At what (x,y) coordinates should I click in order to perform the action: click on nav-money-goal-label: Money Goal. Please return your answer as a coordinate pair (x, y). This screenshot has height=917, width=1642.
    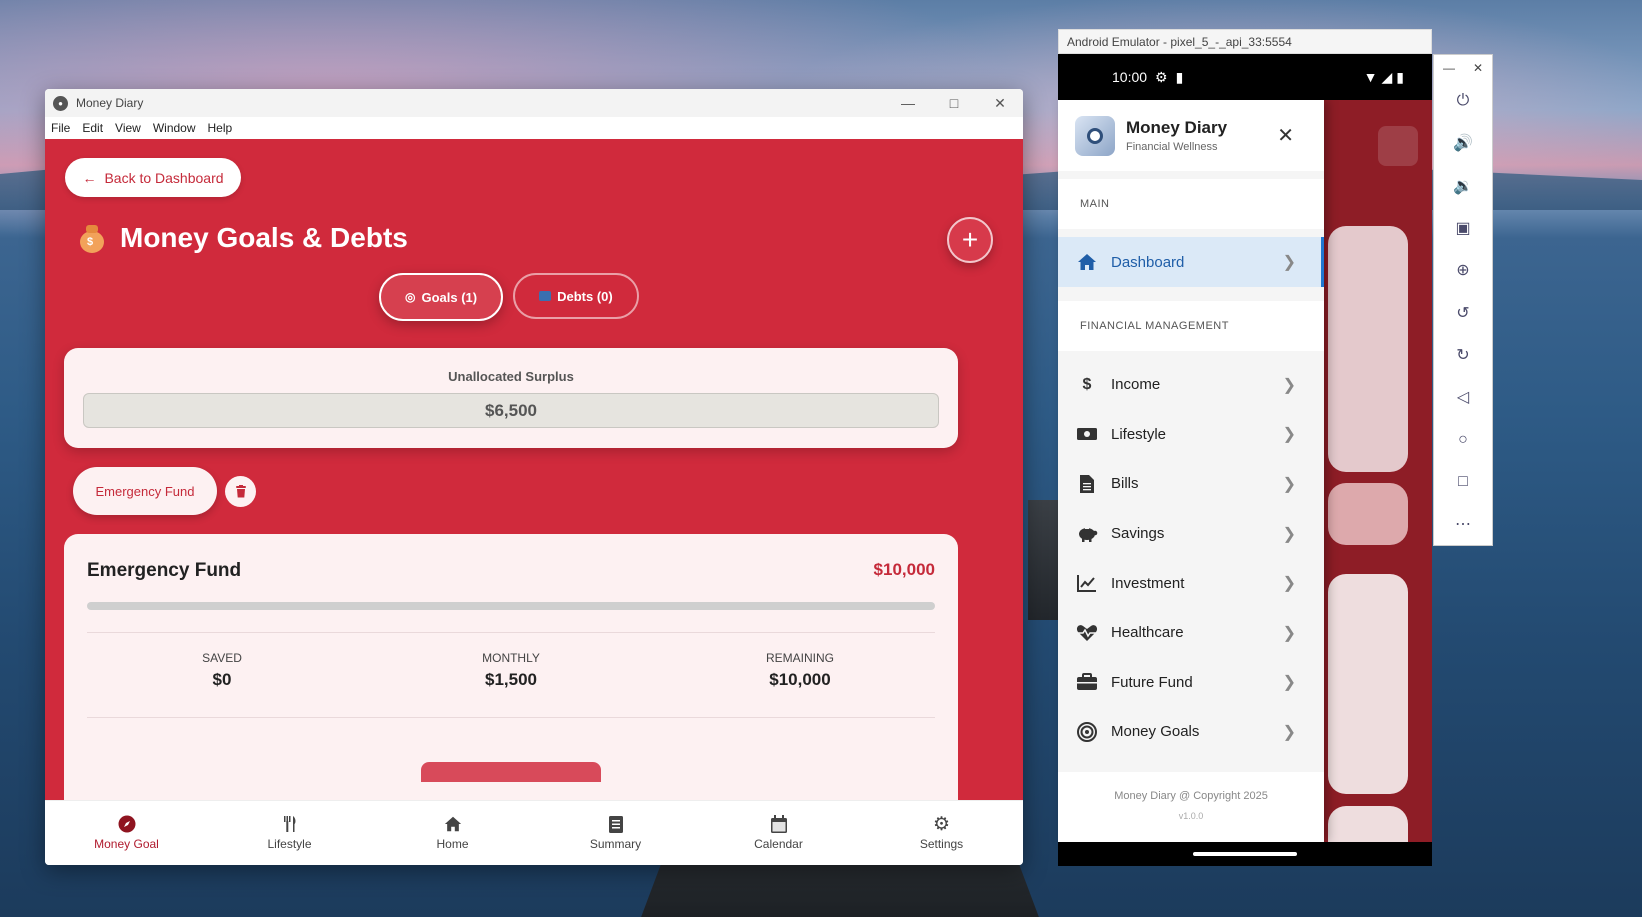
    Looking at the image, I should click on (126, 844).